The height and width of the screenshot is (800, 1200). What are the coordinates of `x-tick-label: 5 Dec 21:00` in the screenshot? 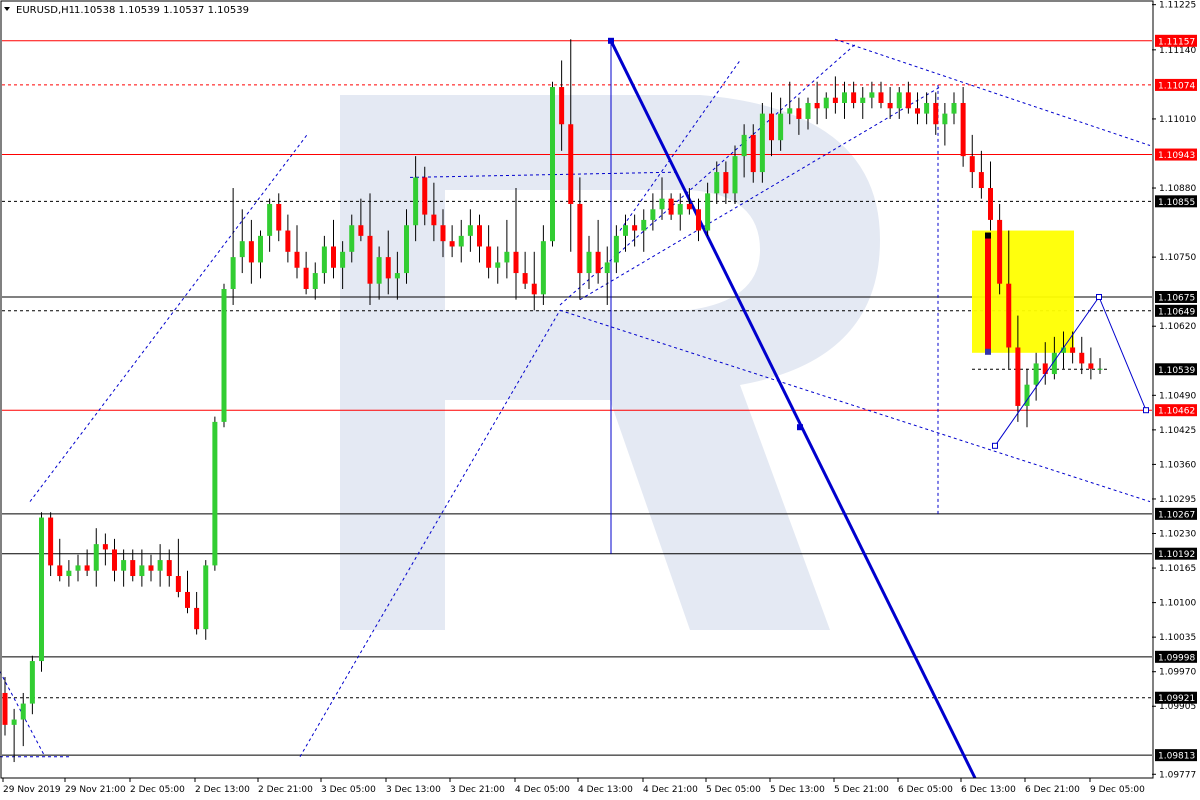 It's located at (861, 790).